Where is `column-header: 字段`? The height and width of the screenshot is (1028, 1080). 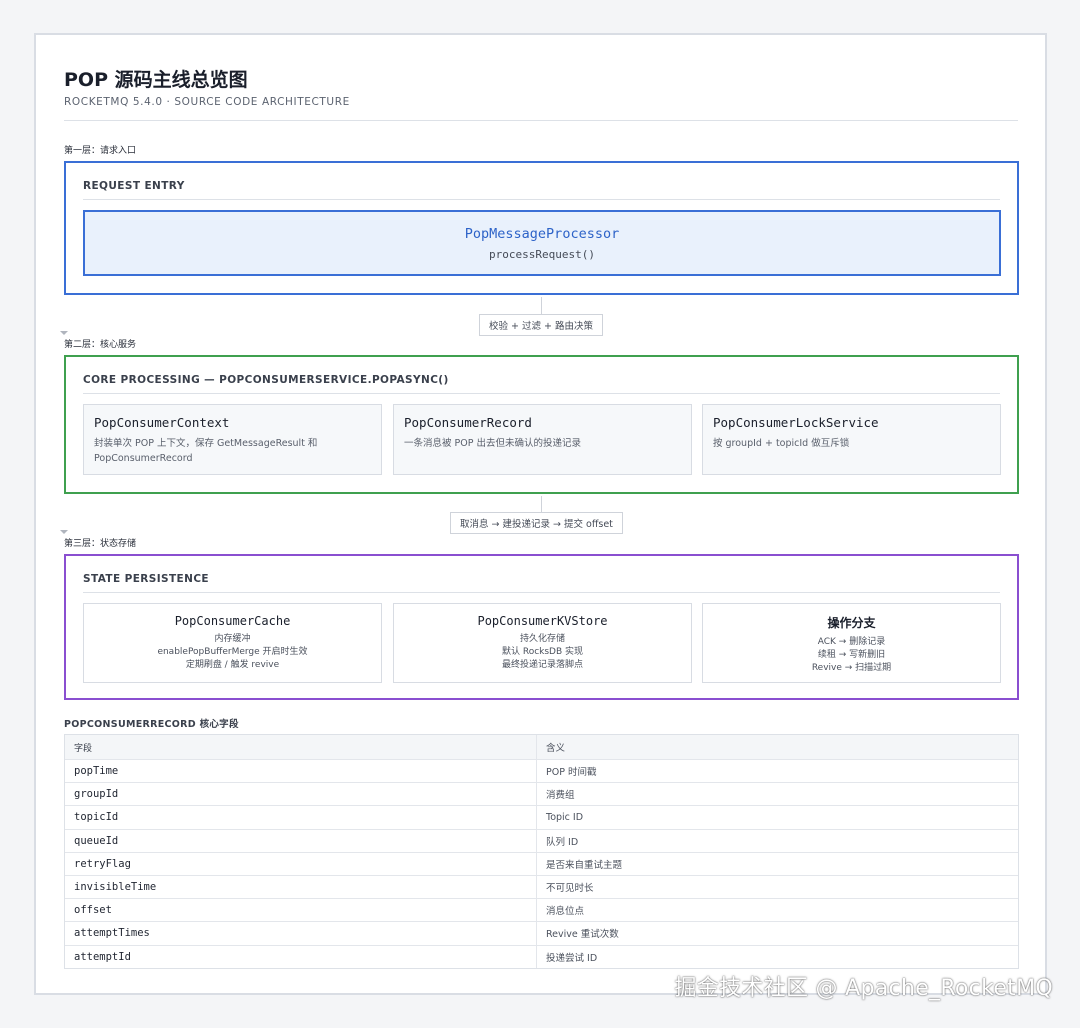 column-header: 字段 is located at coordinates (301, 747).